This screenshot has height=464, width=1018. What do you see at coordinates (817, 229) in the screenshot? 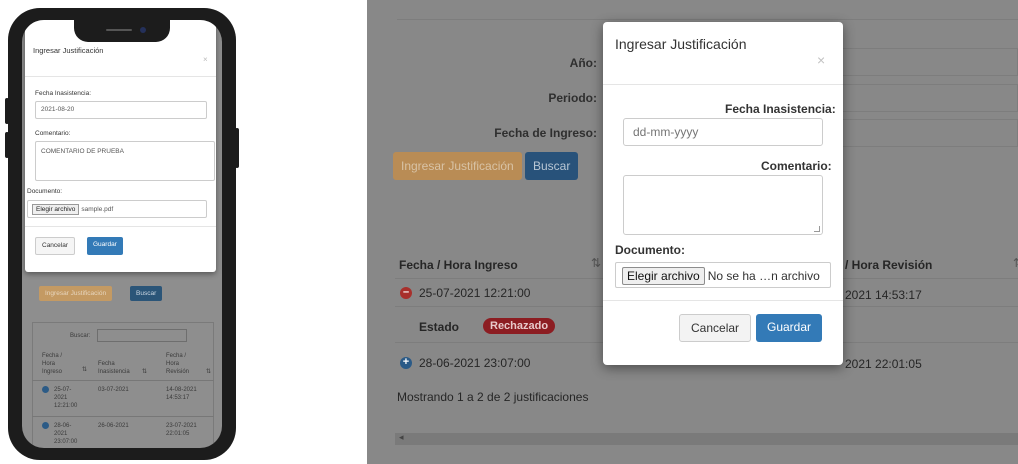
I see `resize-grip-icon` at bounding box center [817, 229].